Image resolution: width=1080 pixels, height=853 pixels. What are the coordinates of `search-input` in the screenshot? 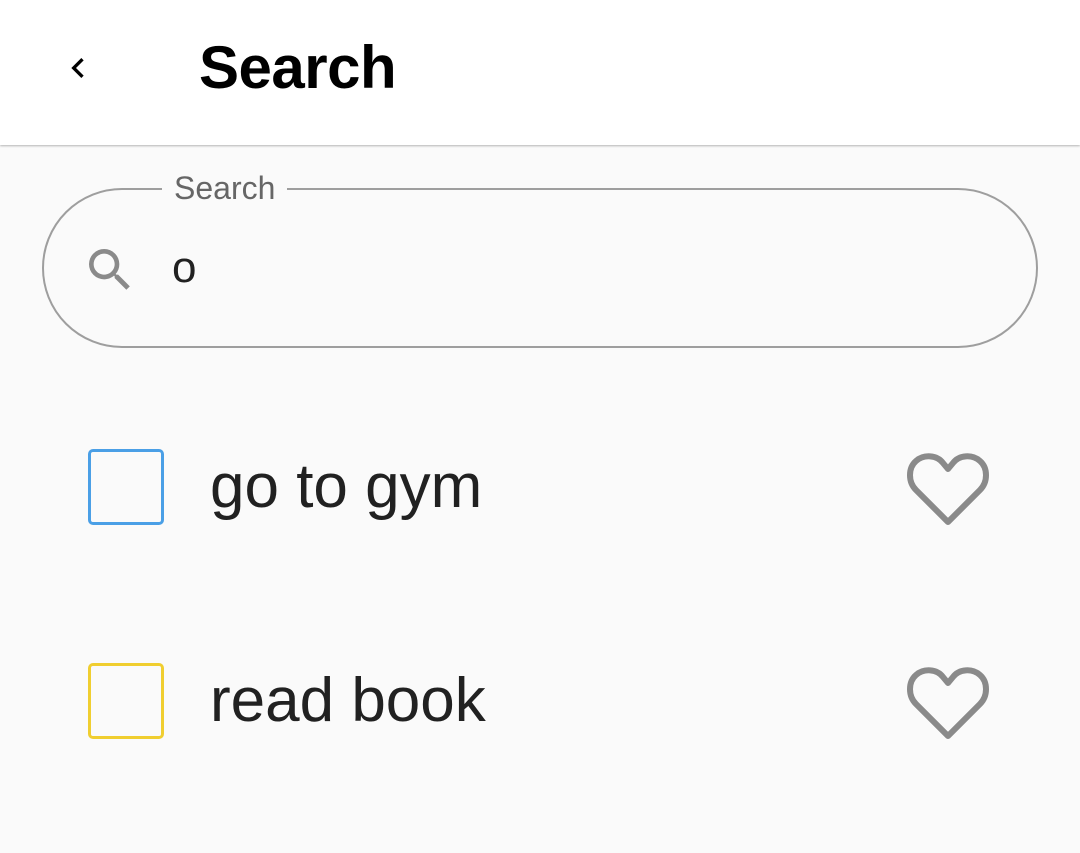 It's located at (582, 268).